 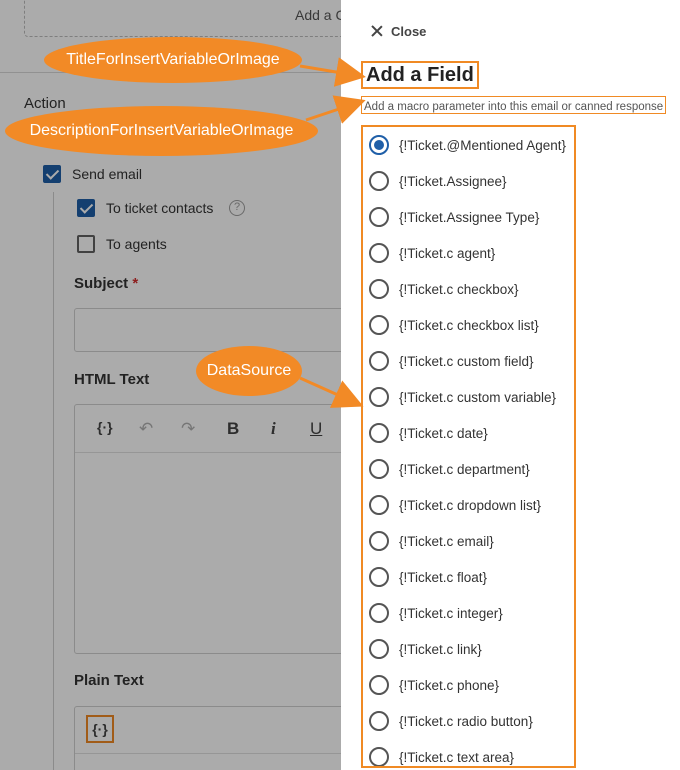 I want to click on field-option: {!Ticket.c custom variable}, so click(x=468, y=397).